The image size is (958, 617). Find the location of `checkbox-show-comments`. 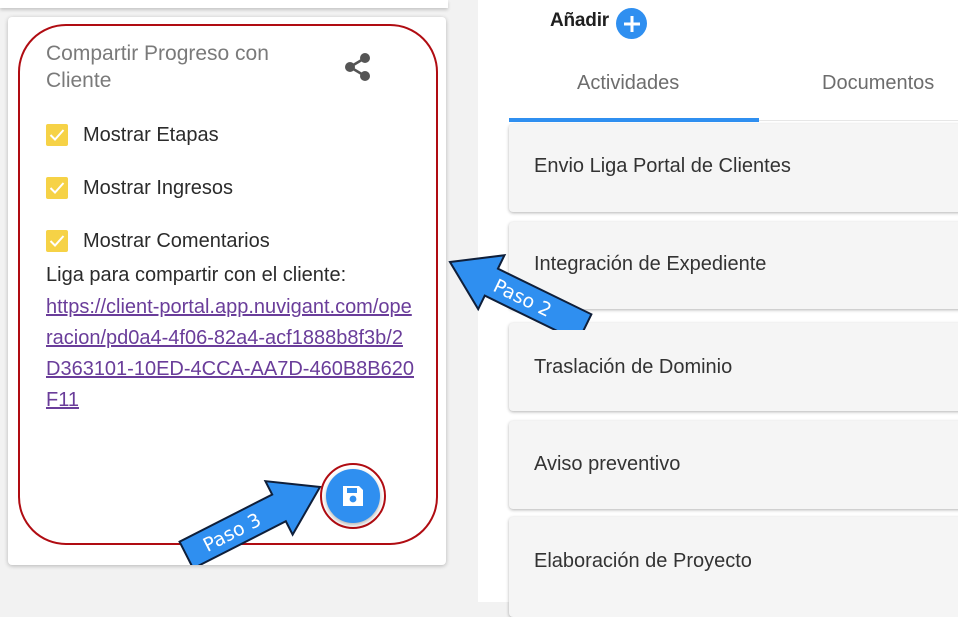

checkbox-show-comments is located at coordinates (57, 241).